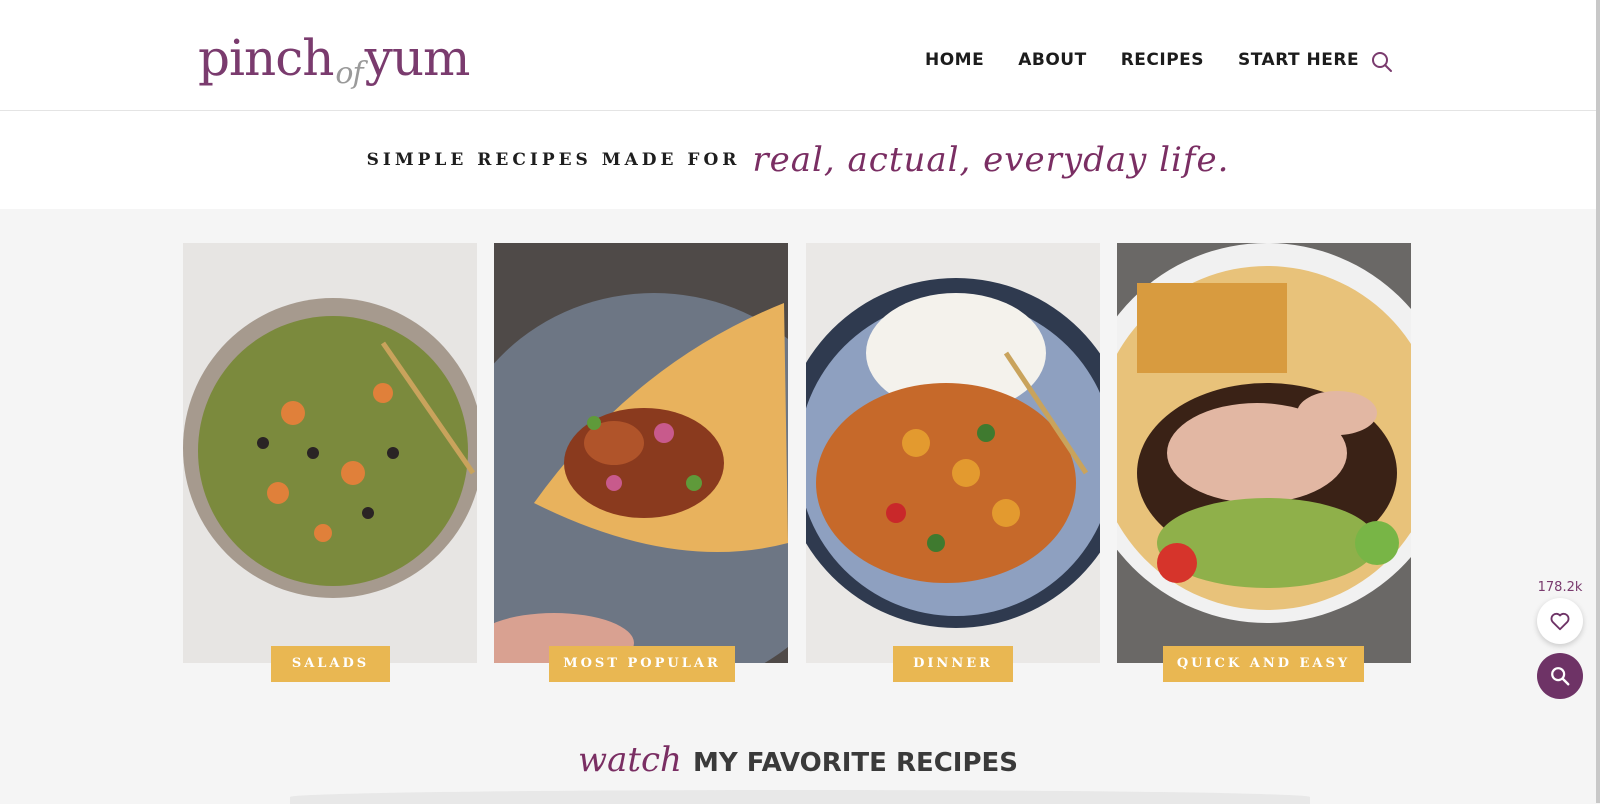  I want to click on category-button-salads: SALADS, so click(330, 664).